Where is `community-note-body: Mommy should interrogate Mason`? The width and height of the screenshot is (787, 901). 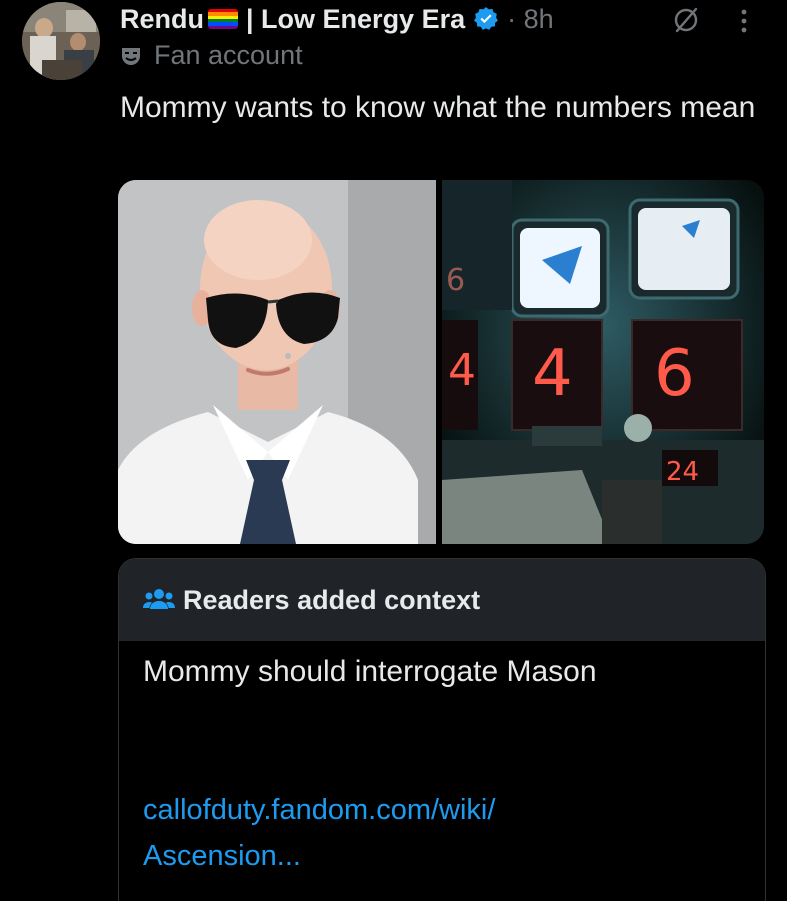 community-note-body: Mommy should interrogate Mason is located at coordinates (370, 671).